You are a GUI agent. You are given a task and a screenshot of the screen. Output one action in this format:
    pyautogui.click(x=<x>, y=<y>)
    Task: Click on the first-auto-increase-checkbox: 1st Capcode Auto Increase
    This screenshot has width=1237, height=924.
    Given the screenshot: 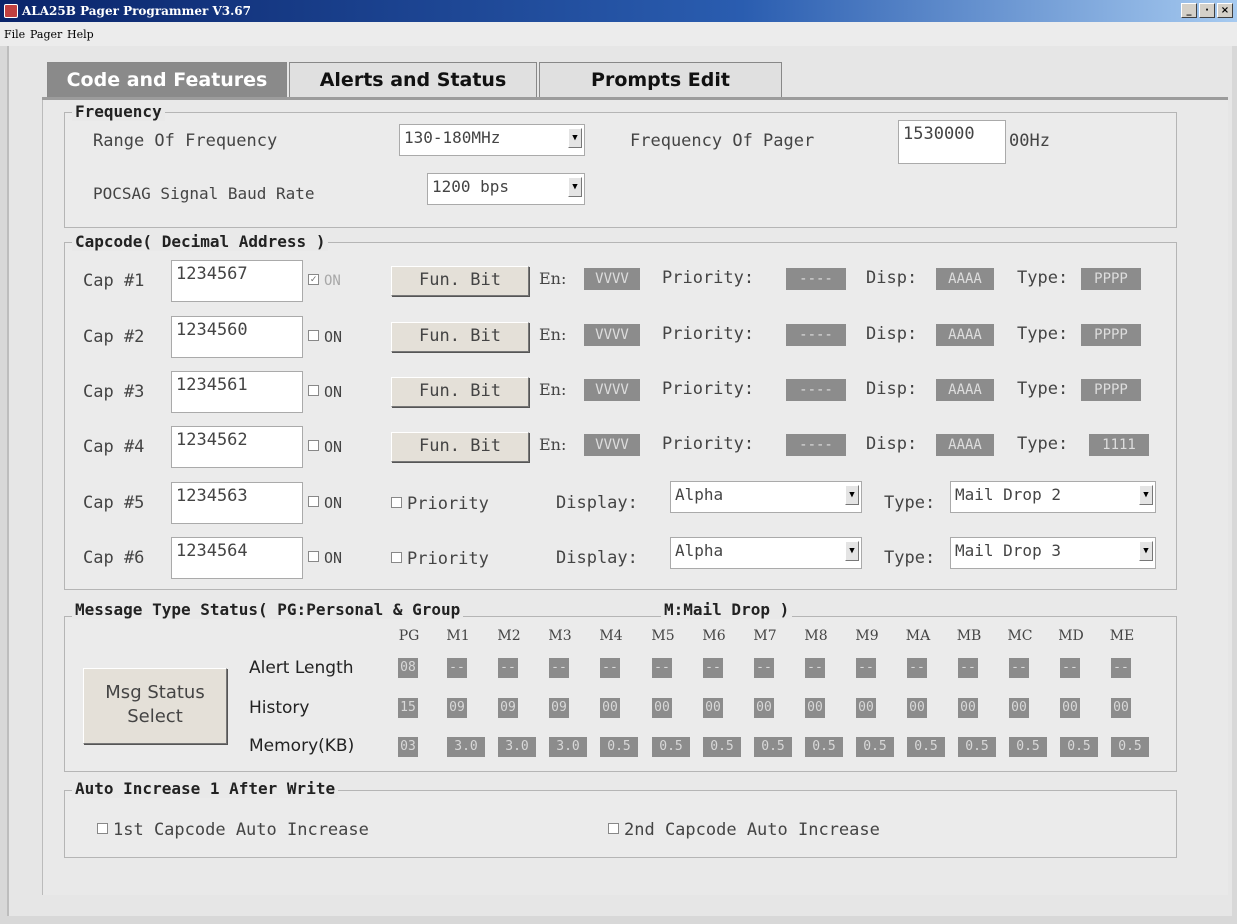 What is the action you would take?
    pyautogui.click(x=233, y=830)
    